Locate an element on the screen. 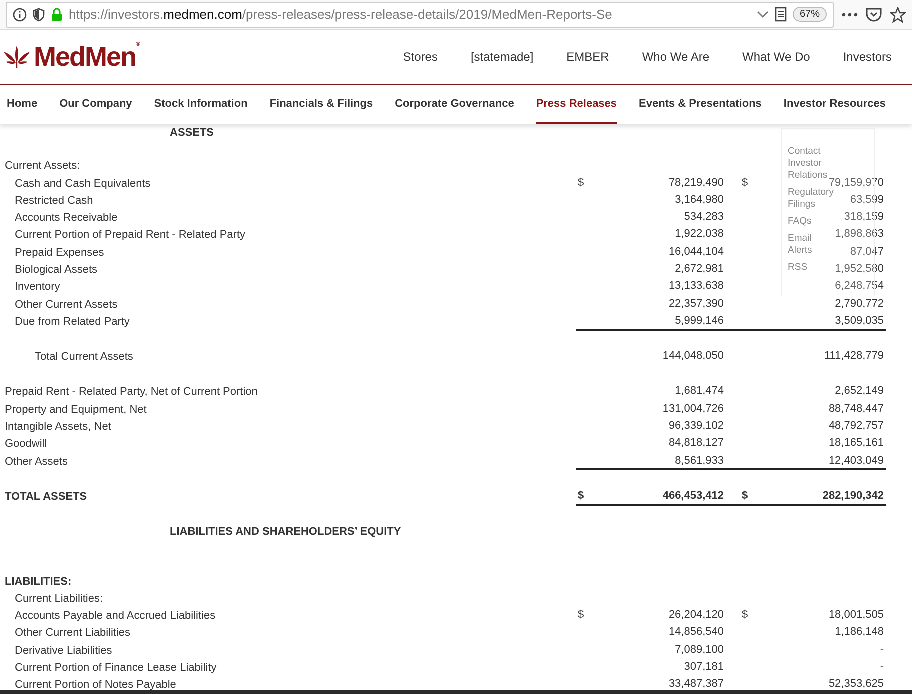  lock-icon is located at coordinates (57, 15).